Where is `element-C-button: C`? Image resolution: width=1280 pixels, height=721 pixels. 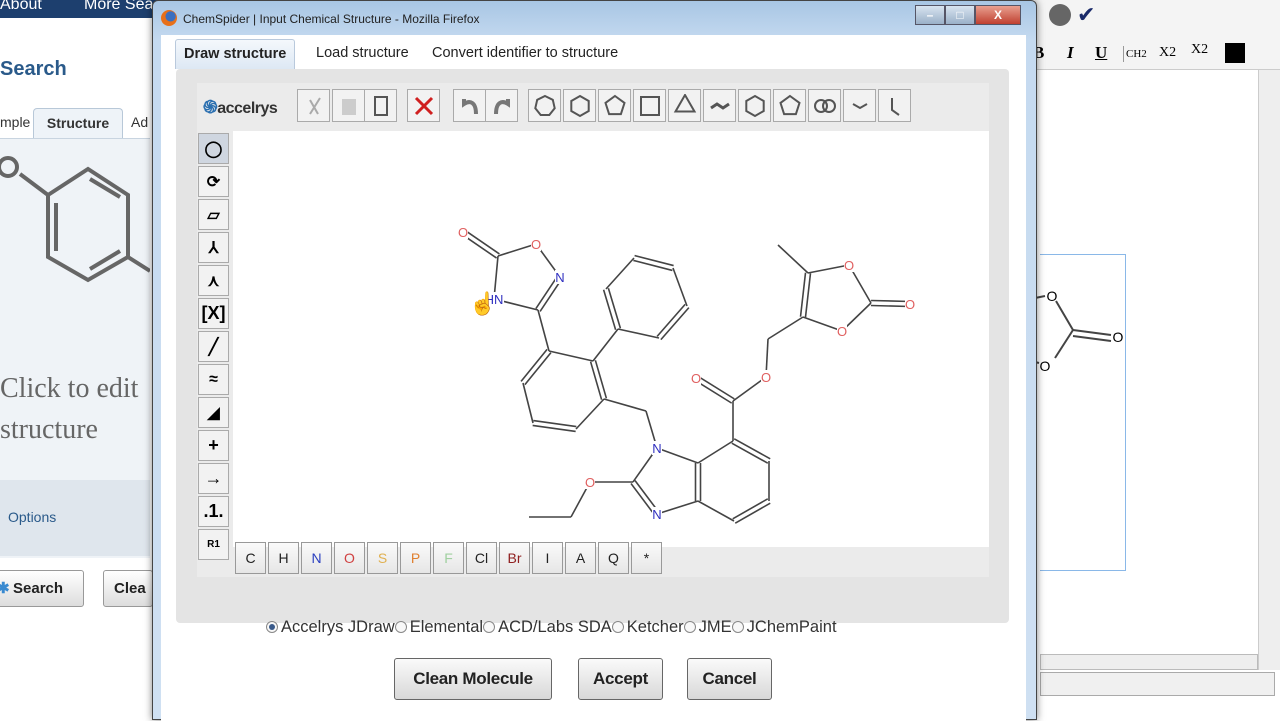 element-C-button: C is located at coordinates (250, 558).